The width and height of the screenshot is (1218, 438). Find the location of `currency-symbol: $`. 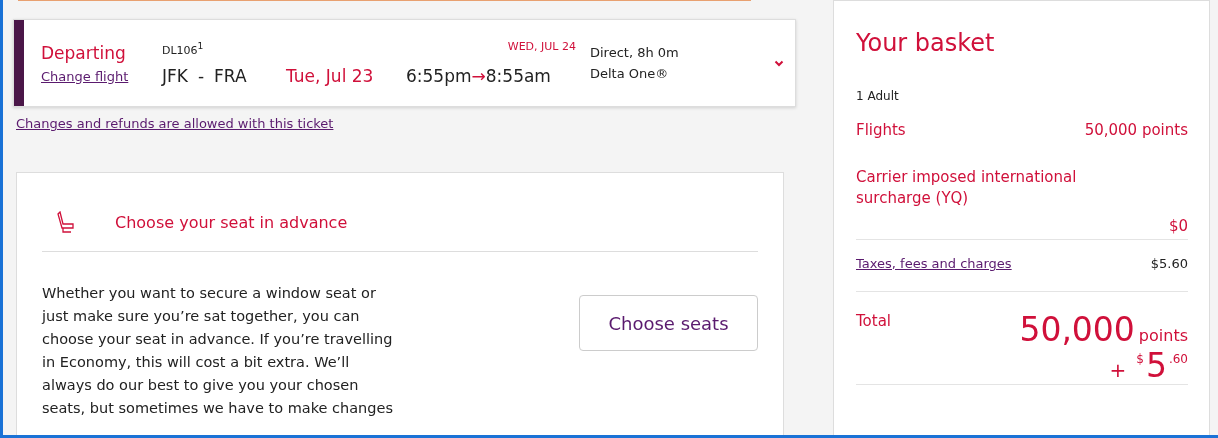

currency-symbol: $ is located at coordinates (1140, 359).